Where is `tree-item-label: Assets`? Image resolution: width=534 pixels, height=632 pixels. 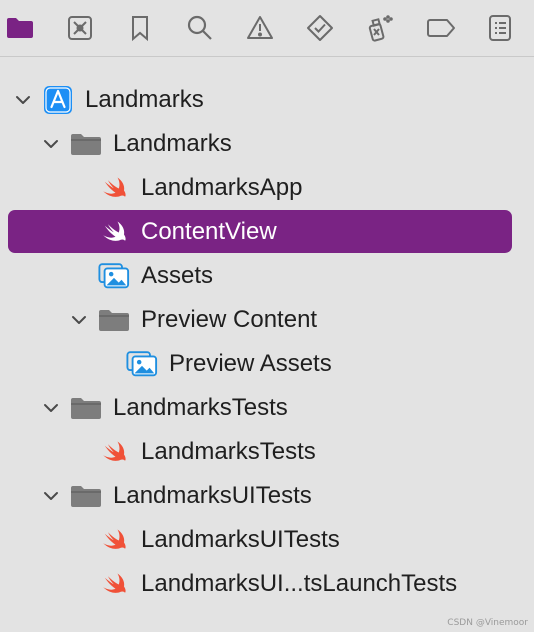
tree-item-label: Assets is located at coordinates (177, 275).